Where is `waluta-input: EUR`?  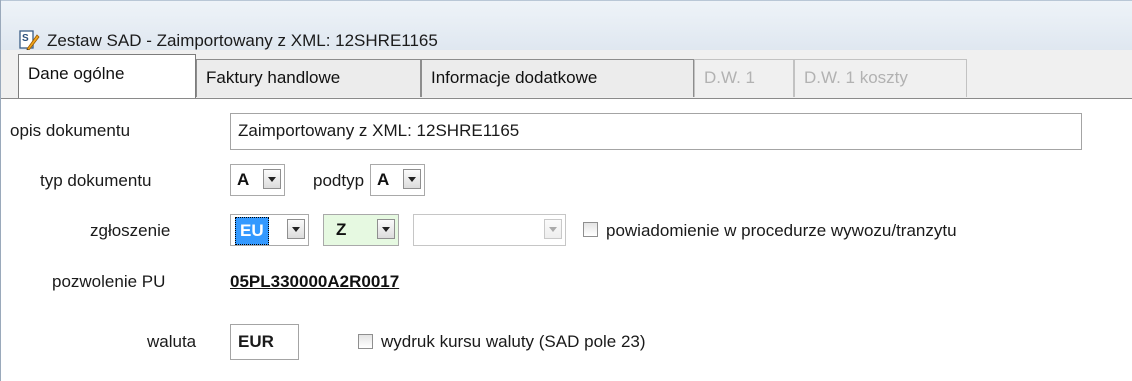 waluta-input: EUR is located at coordinates (264, 342).